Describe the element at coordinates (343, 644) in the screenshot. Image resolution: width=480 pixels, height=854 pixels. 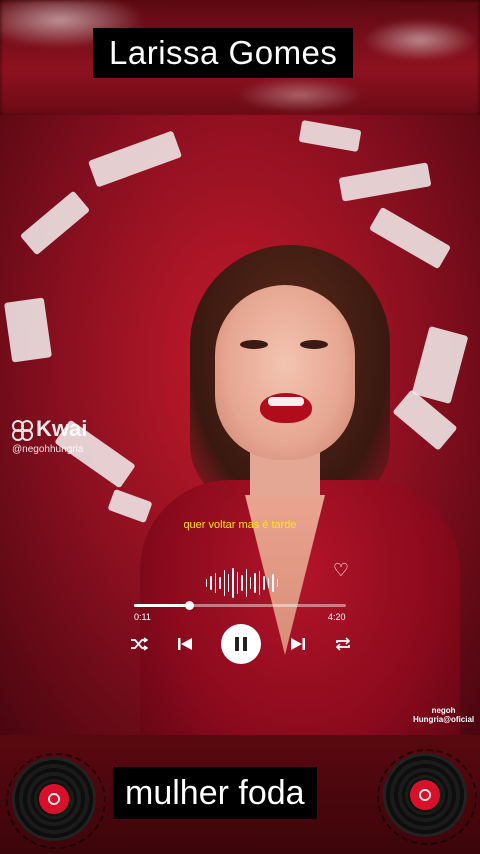
I see `repeat-icon` at that location.